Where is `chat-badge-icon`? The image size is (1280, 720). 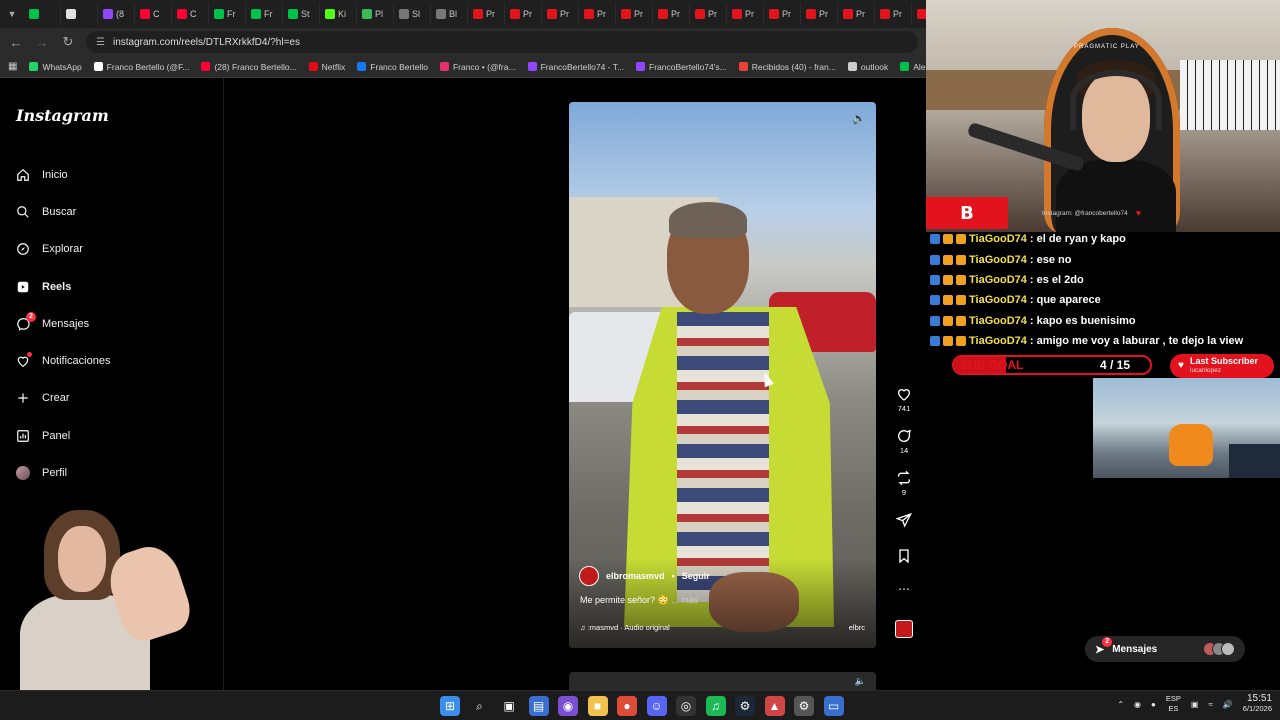
chat-badge-icon is located at coordinates (961, 320).